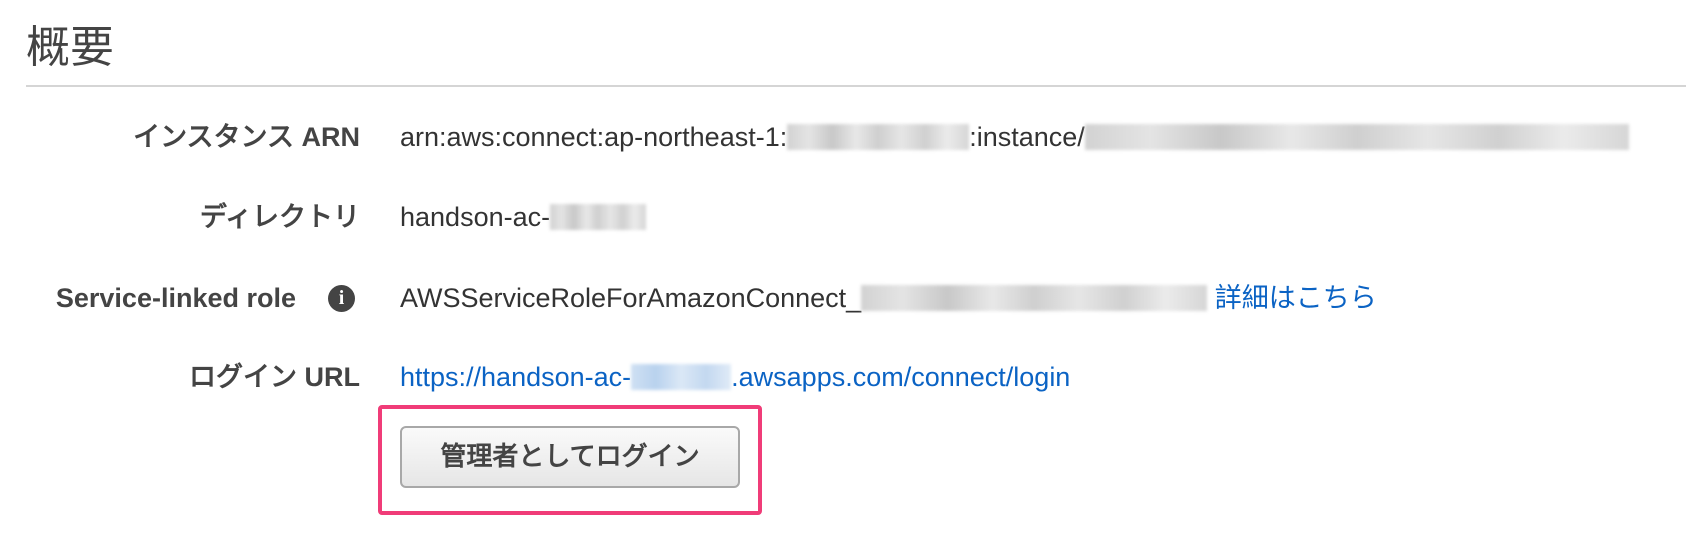 Image resolution: width=1686 pixels, height=548 pixels. Describe the element at coordinates (246, 137) in the screenshot. I see `instance-arn-label: インスタンス ARN` at that location.